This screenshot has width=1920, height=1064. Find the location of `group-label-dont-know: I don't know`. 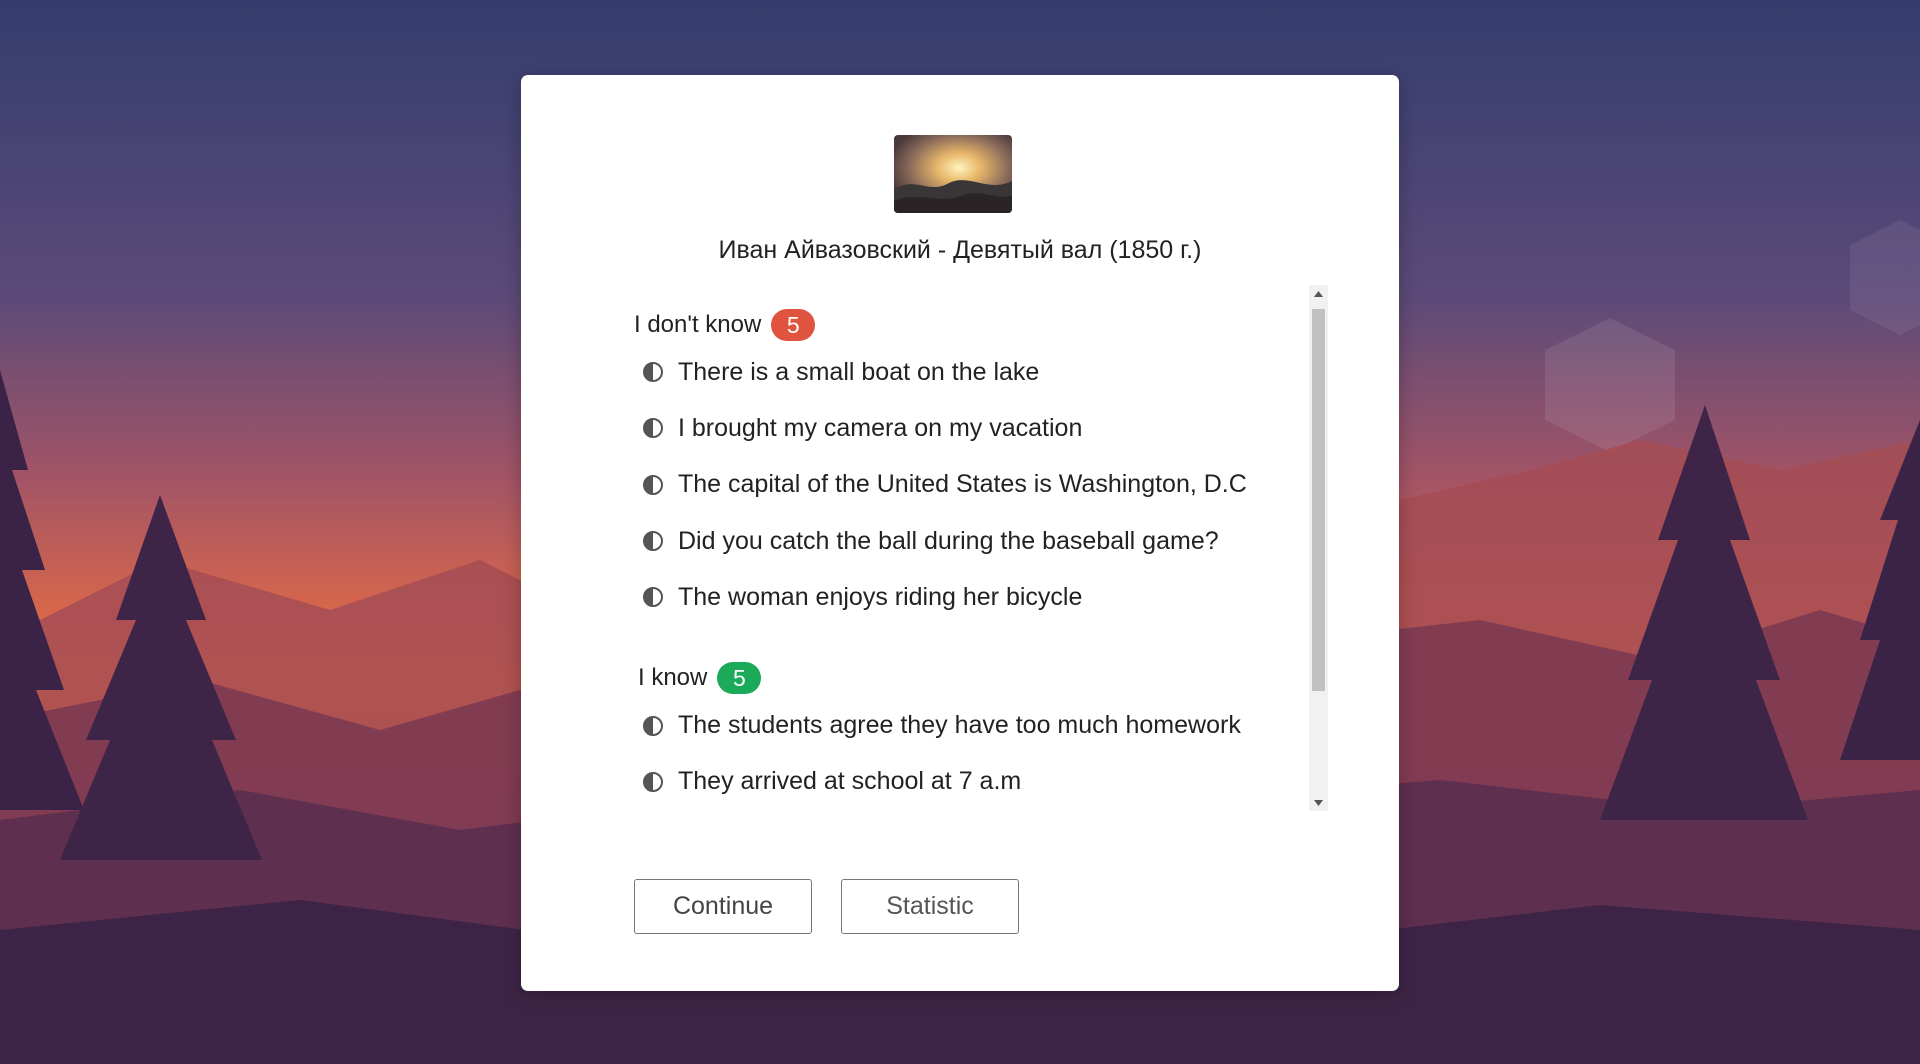

group-label-dont-know: I don't know is located at coordinates (698, 324).